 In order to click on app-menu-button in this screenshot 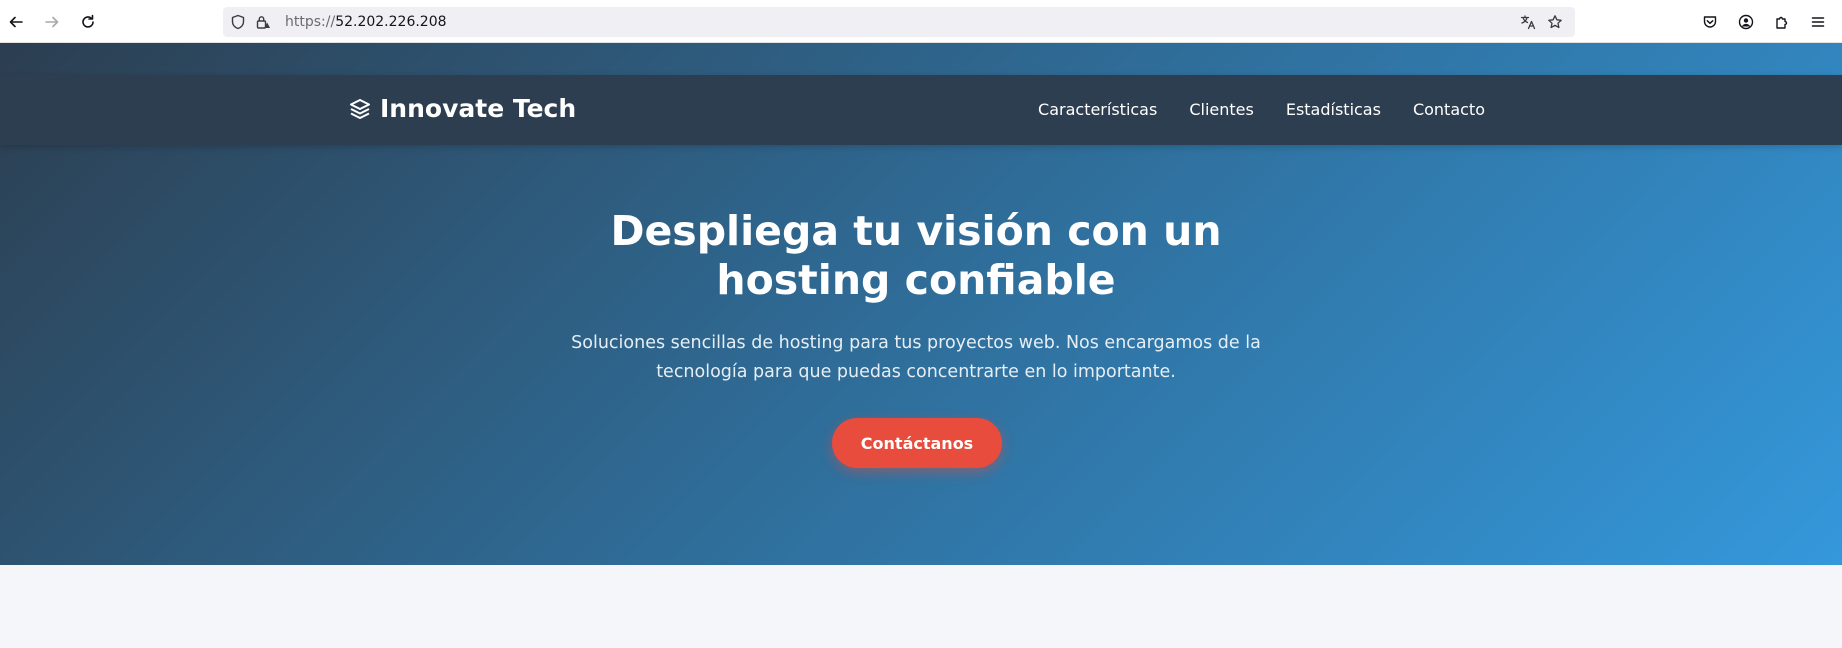, I will do `click(1818, 22)`.